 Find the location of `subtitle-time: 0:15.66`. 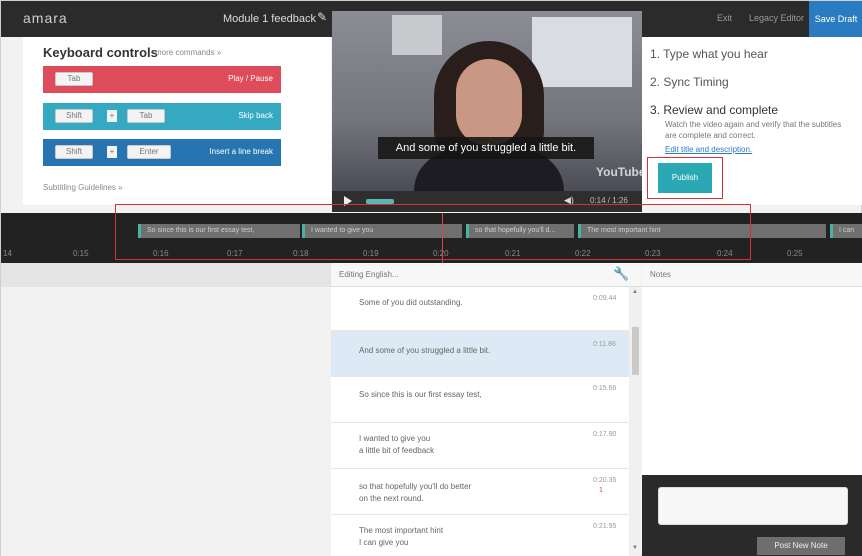

subtitle-time: 0:15.66 is located at coordinates (605, 388).